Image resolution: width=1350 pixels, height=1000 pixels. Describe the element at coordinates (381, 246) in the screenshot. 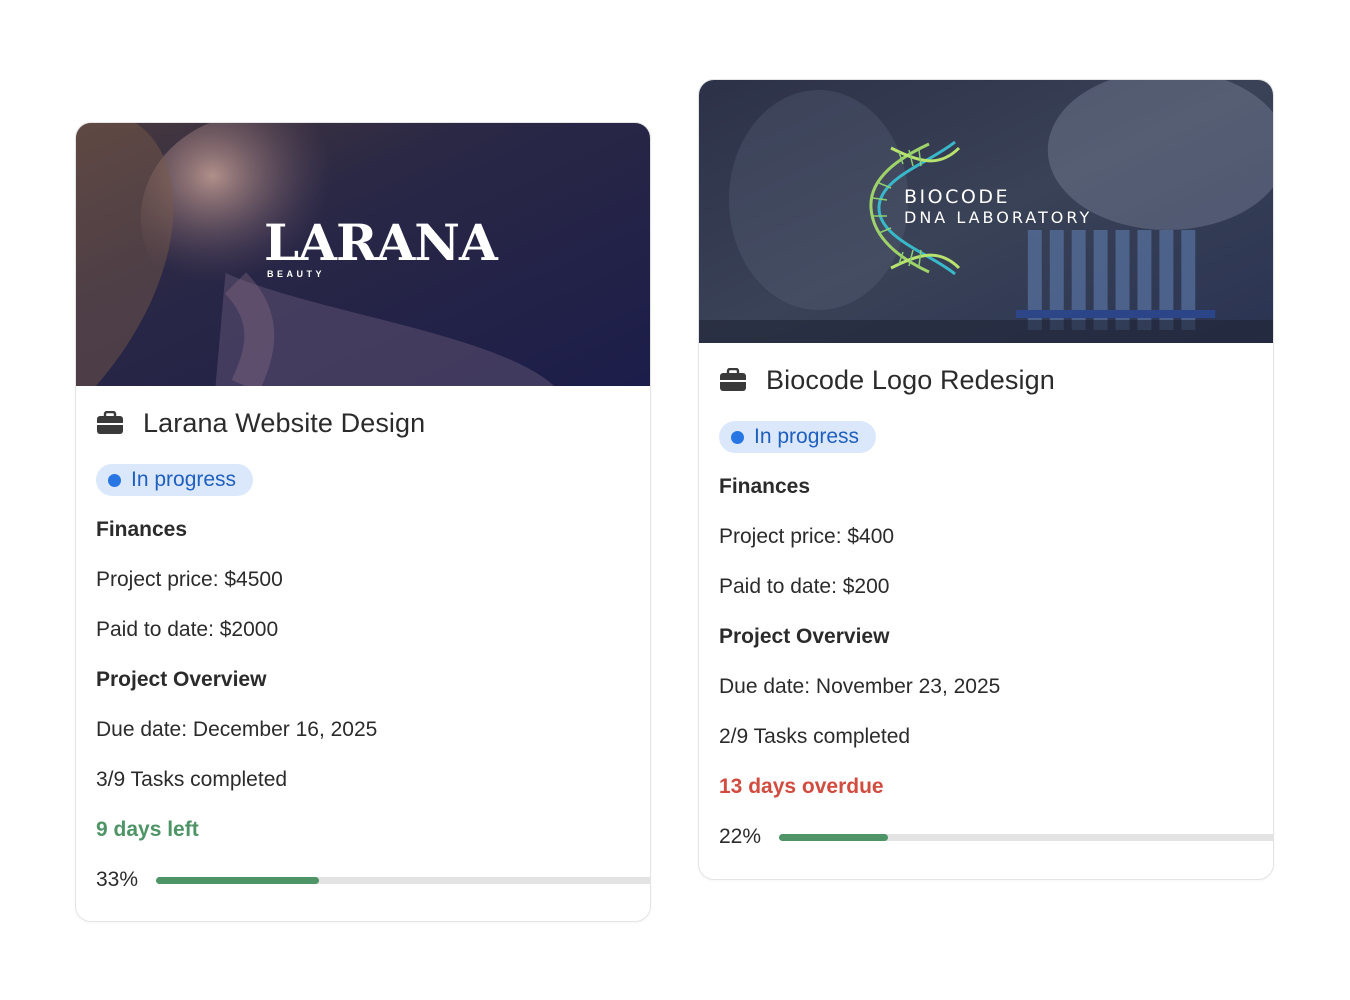

I see `larana-logo: LARANA BEAUTY` at that location.